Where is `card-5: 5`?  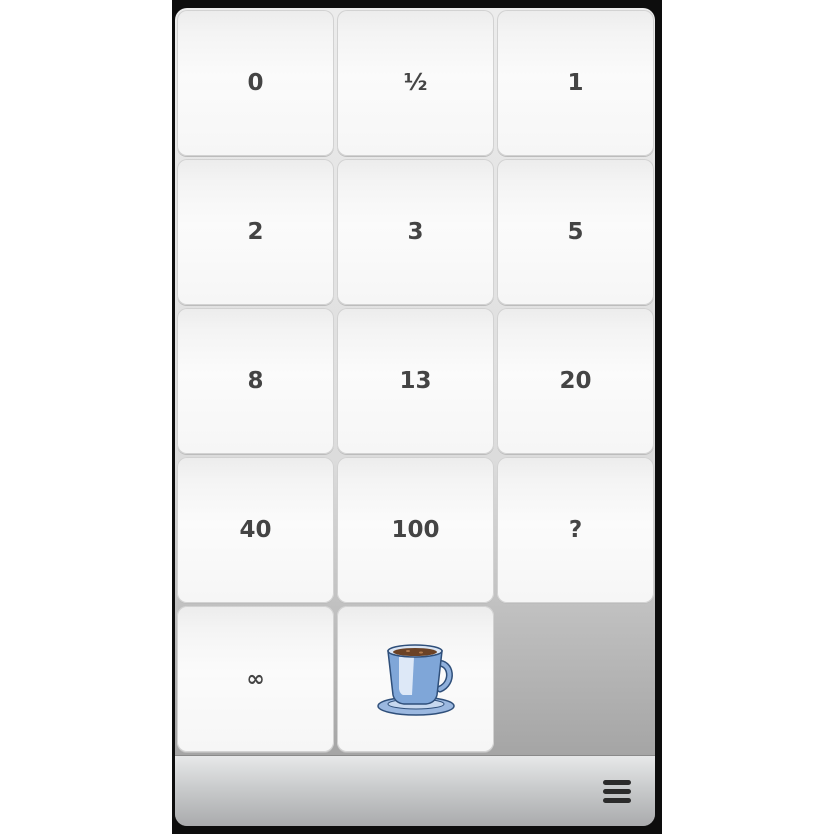 card-5: 5 is located at coordinates (575, 232).